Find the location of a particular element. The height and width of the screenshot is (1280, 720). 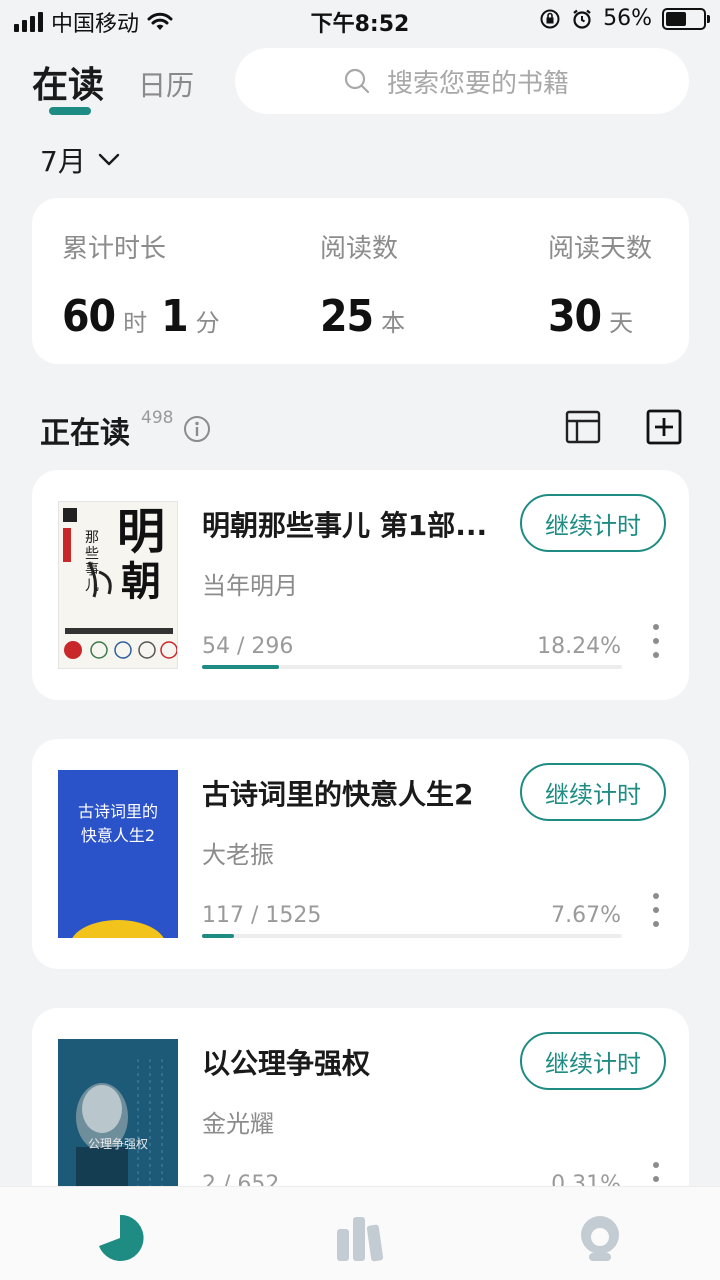

books-value: 25 is located at coordinates (347, 316).